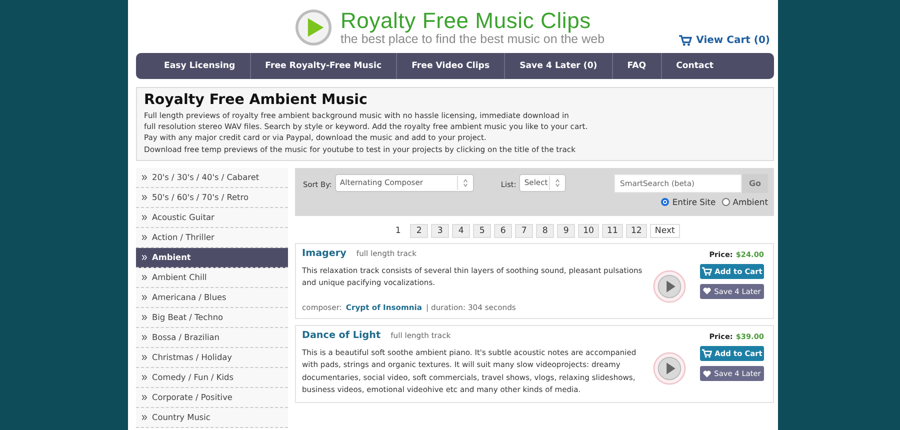 Image resolution: width=900 pixels, height=430 pixels. I want to click on nav-link: Free Royalty-Free Music, so click(324, 66).